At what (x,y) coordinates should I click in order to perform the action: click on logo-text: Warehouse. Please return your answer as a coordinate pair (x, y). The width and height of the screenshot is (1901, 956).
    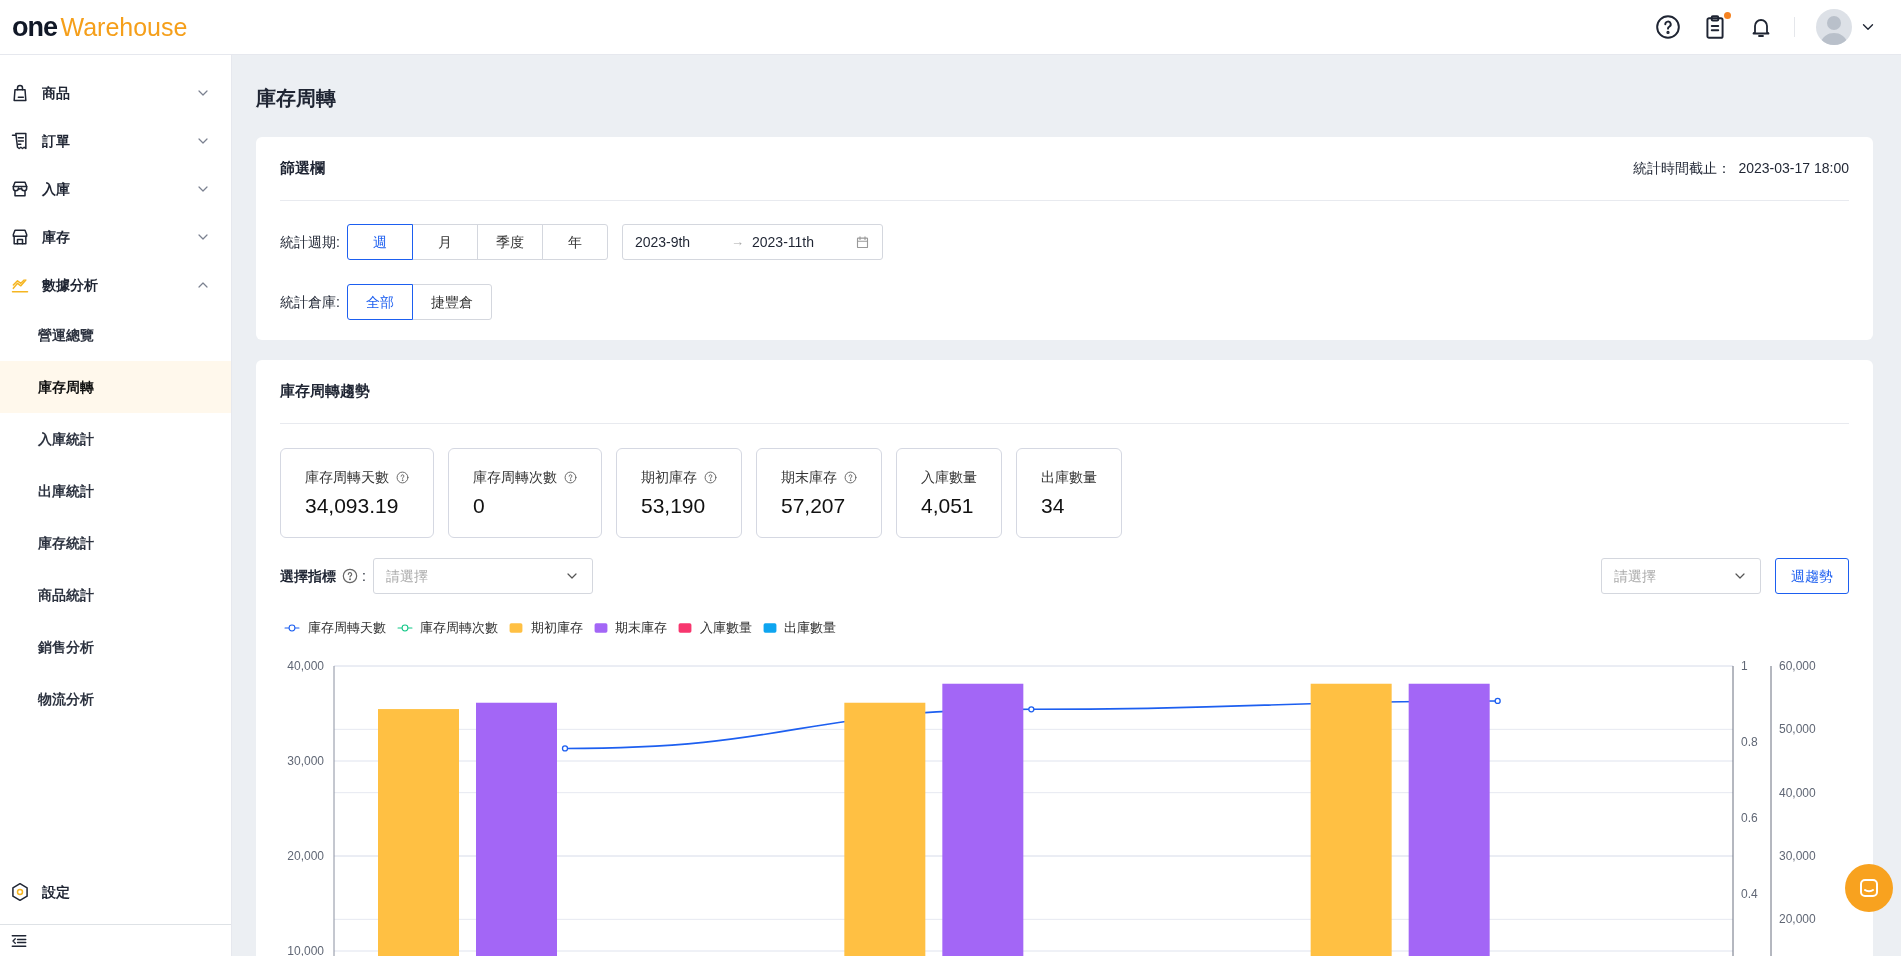
    Looking at the image, I should click on (124, 27).